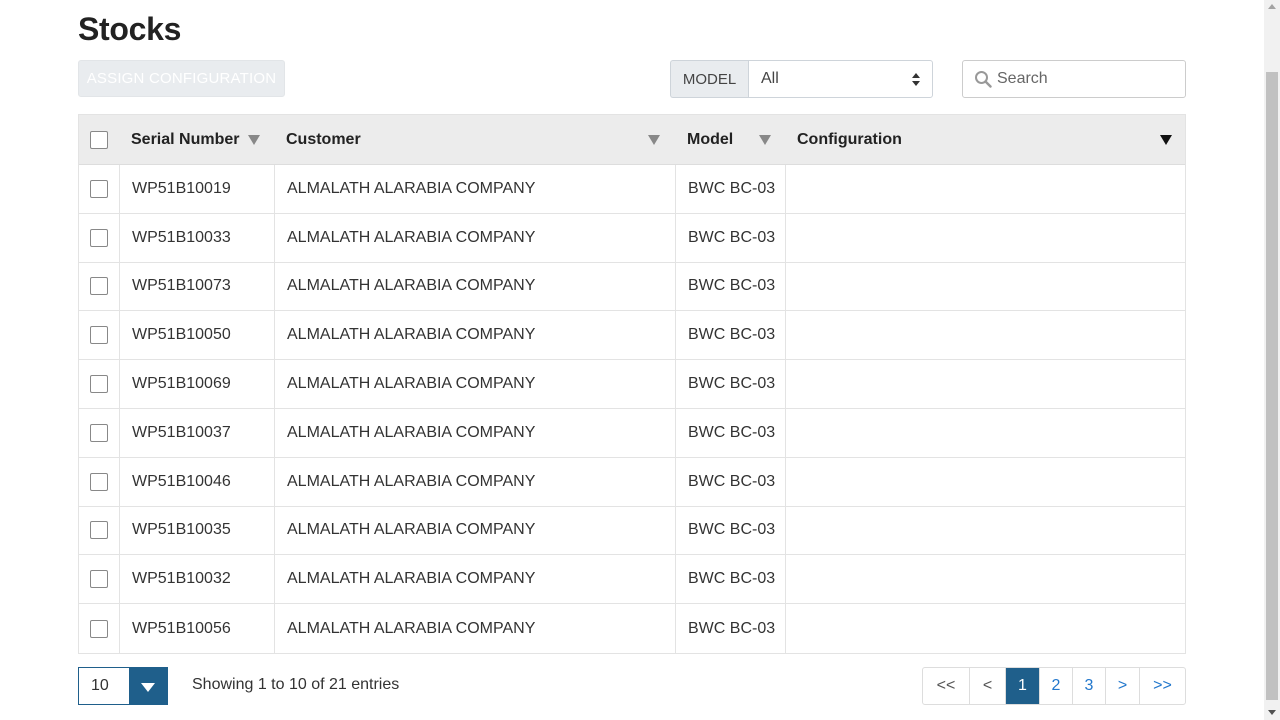 The width and height of the screenshot is (1280, 720). I want to click on header-serial-number-label: Serial Number, so click(185, 139).